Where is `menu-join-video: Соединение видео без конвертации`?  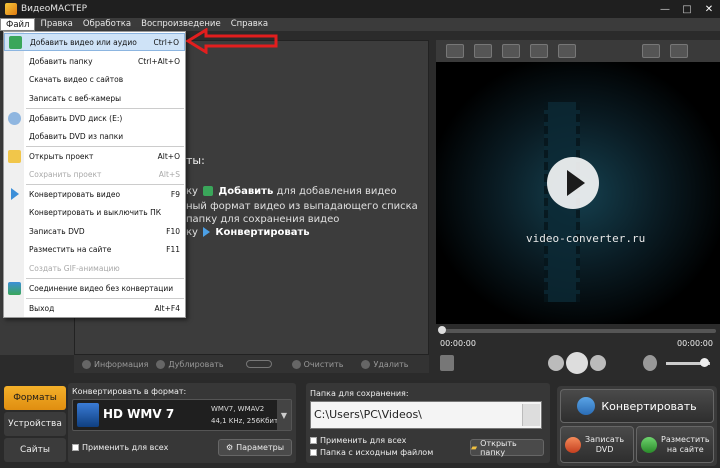 menu-join-video: Соединение видео без конвертации is located at coordinates (94, 288).